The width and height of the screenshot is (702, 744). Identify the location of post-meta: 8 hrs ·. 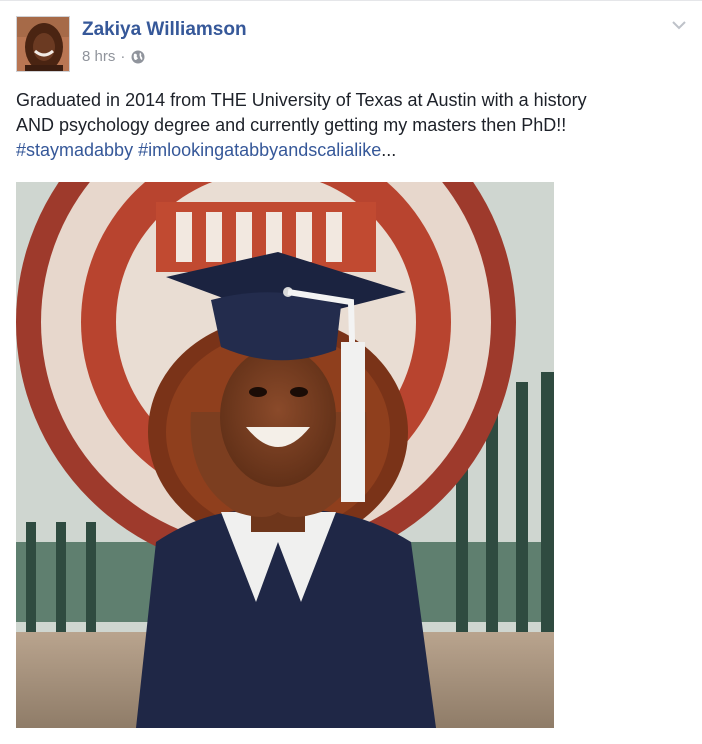
(114, 56).